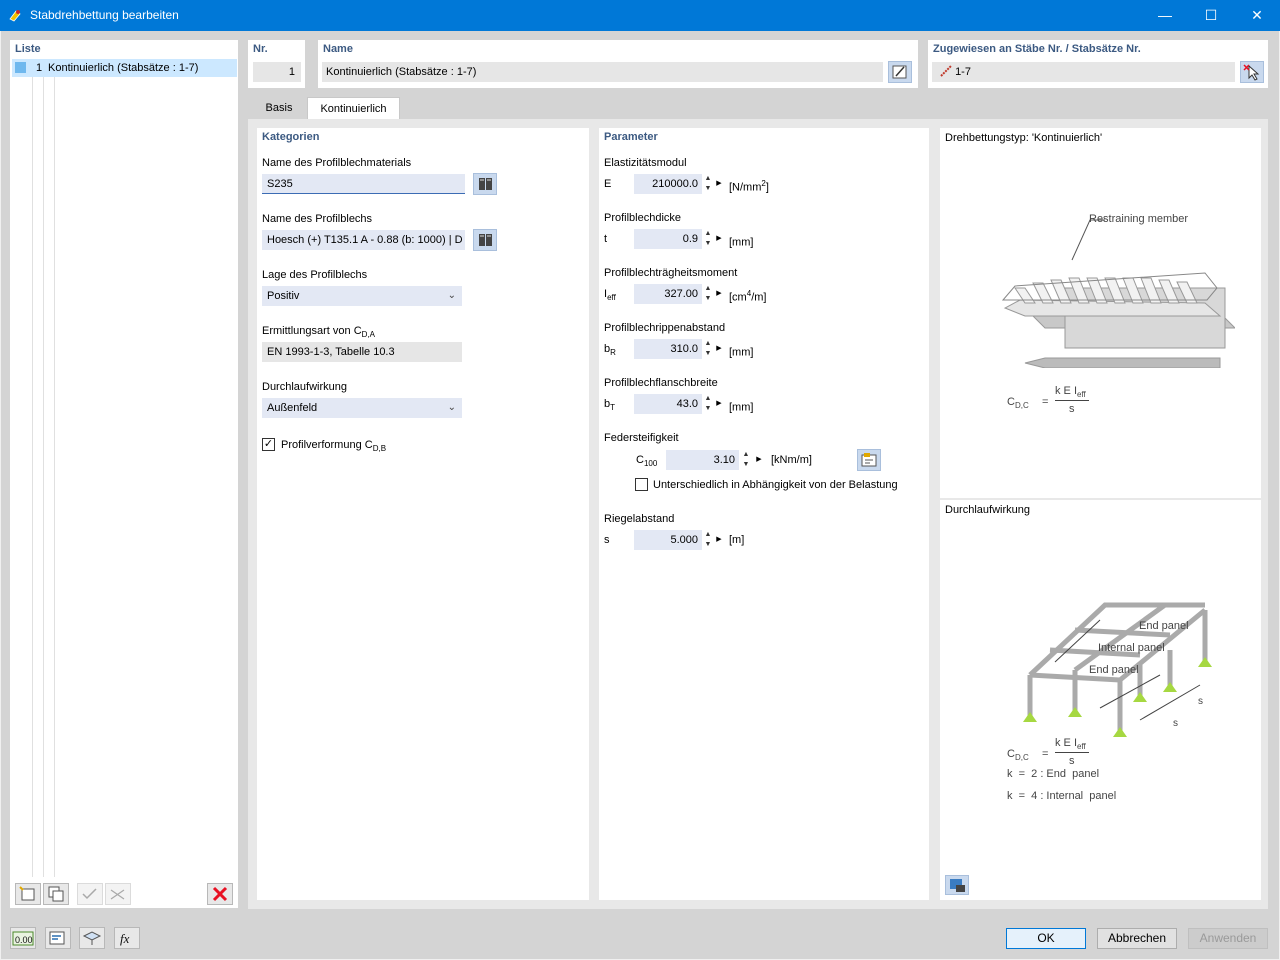 The width and height of the screenshot is (1280, 960). Describe the element at coordinates (1257, 15) in the screenshot. I see `close-window-button: ✕` at that location.